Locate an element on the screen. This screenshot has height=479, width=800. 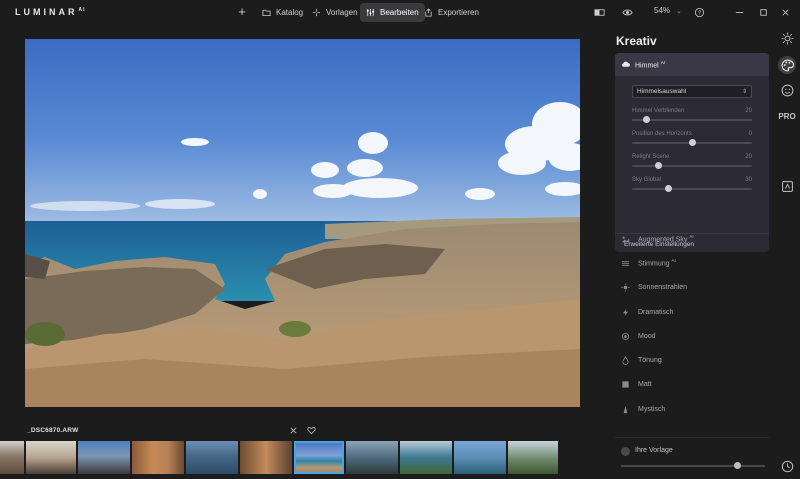
tool-dramatisch: Dramatisch is located at coordinates (692, 312).